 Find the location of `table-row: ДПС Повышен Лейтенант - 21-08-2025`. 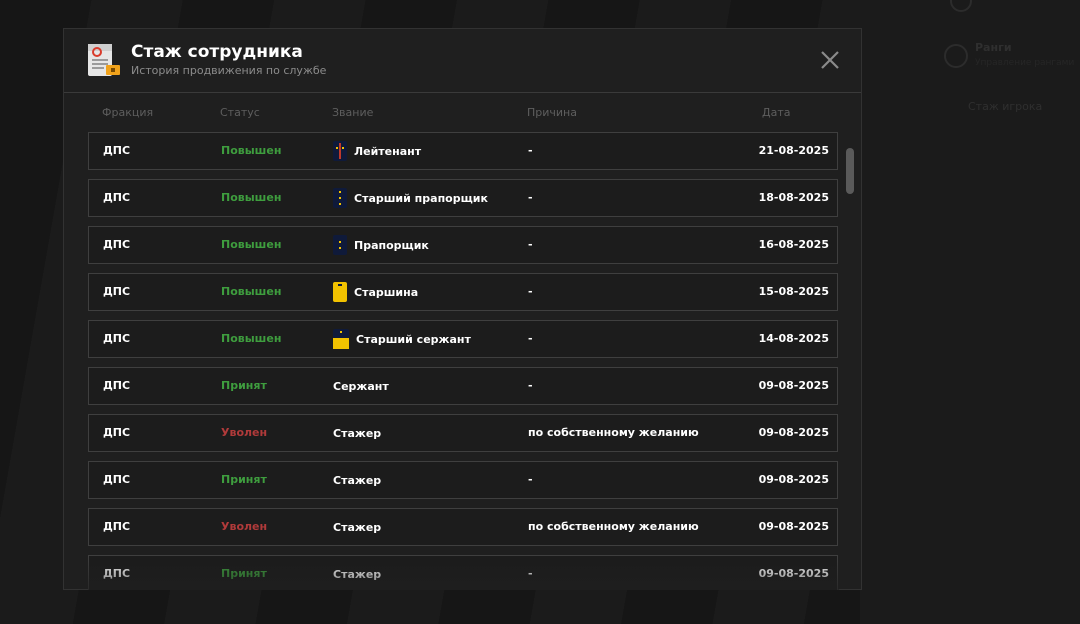

table-row: ДПС Повышен Лейтенант - 21-08-2025 is located at coordinates (463, 151).